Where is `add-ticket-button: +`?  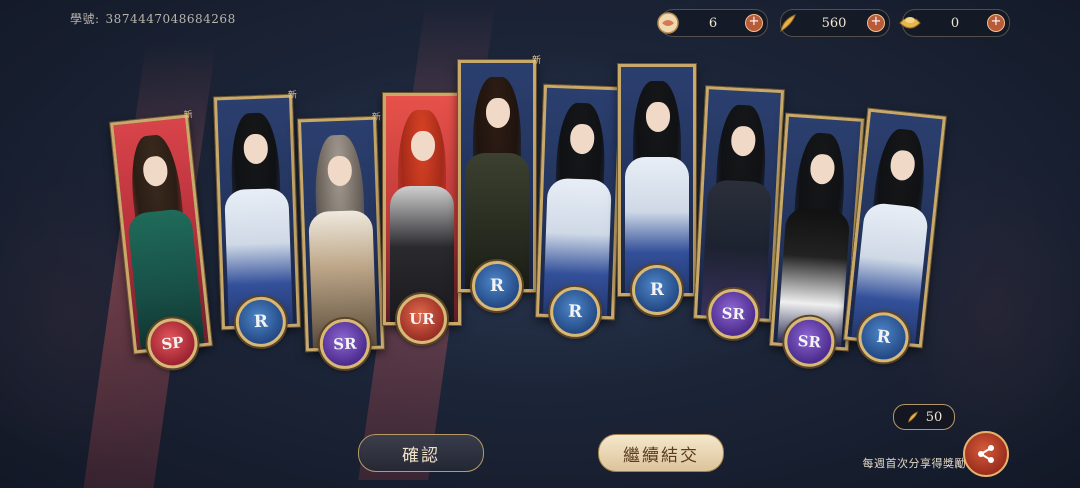 add-ticket-button: + is located at coordinates (754, 23).